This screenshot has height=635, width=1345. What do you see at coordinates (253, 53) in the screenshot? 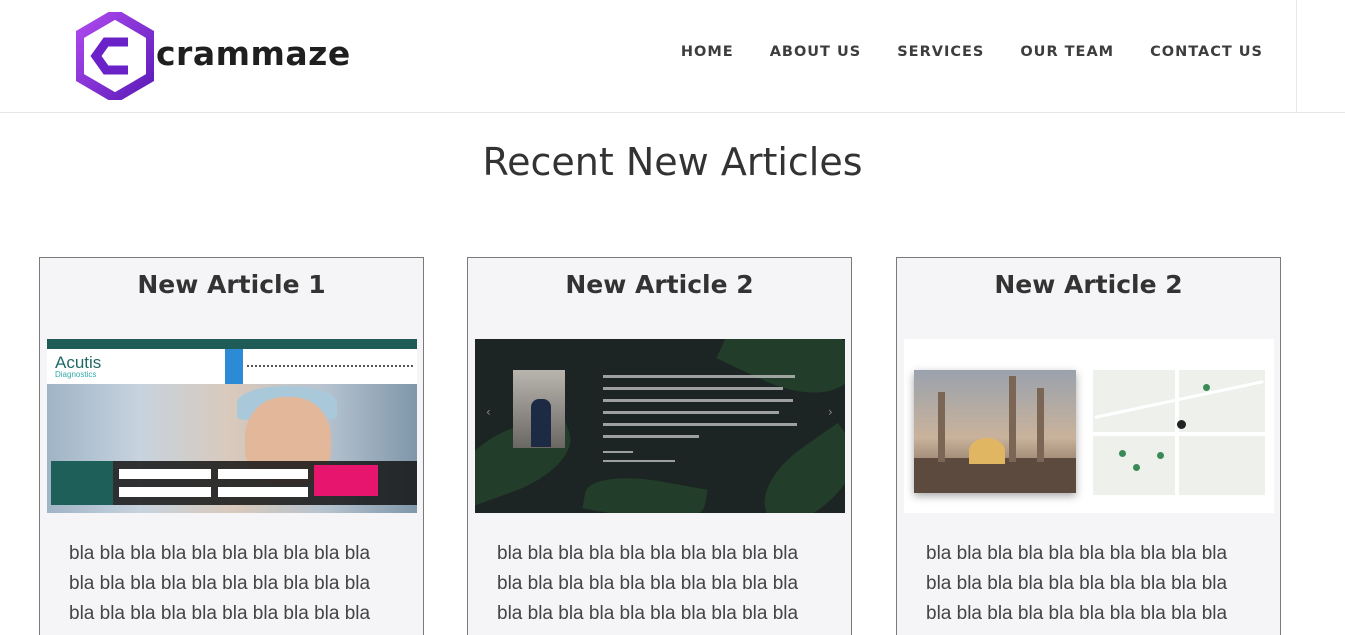
I see `logo-text: crammaze` at bounding box center [253, 53].